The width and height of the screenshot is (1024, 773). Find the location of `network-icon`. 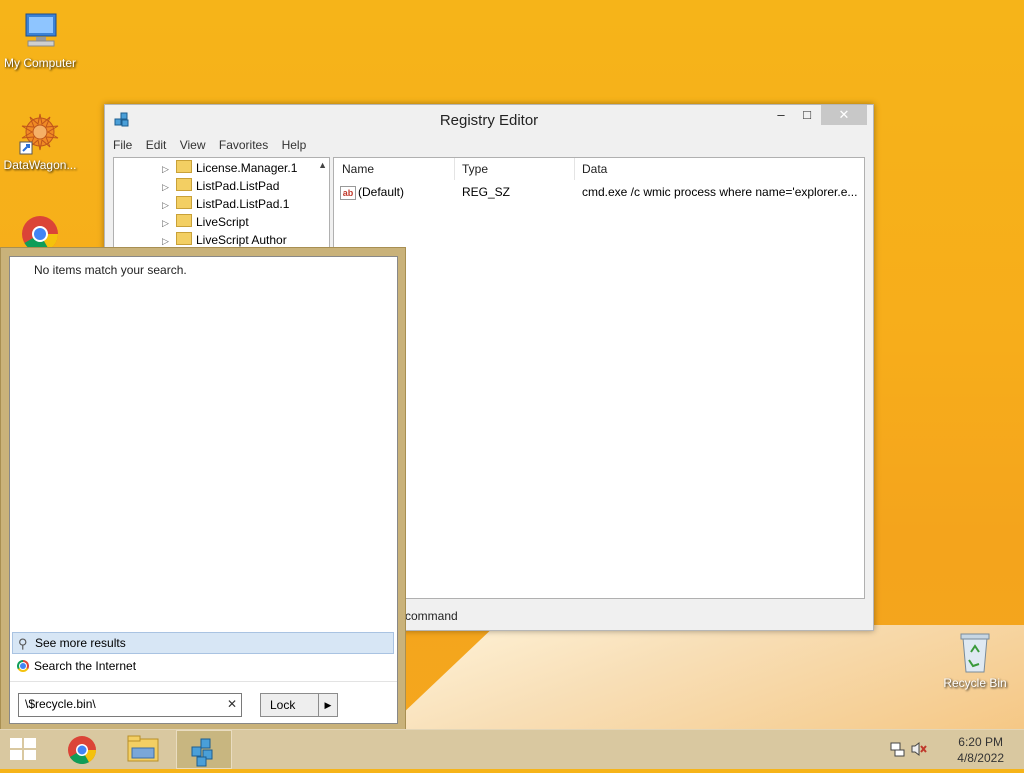

network-icon is located at coordinates (898, 750).